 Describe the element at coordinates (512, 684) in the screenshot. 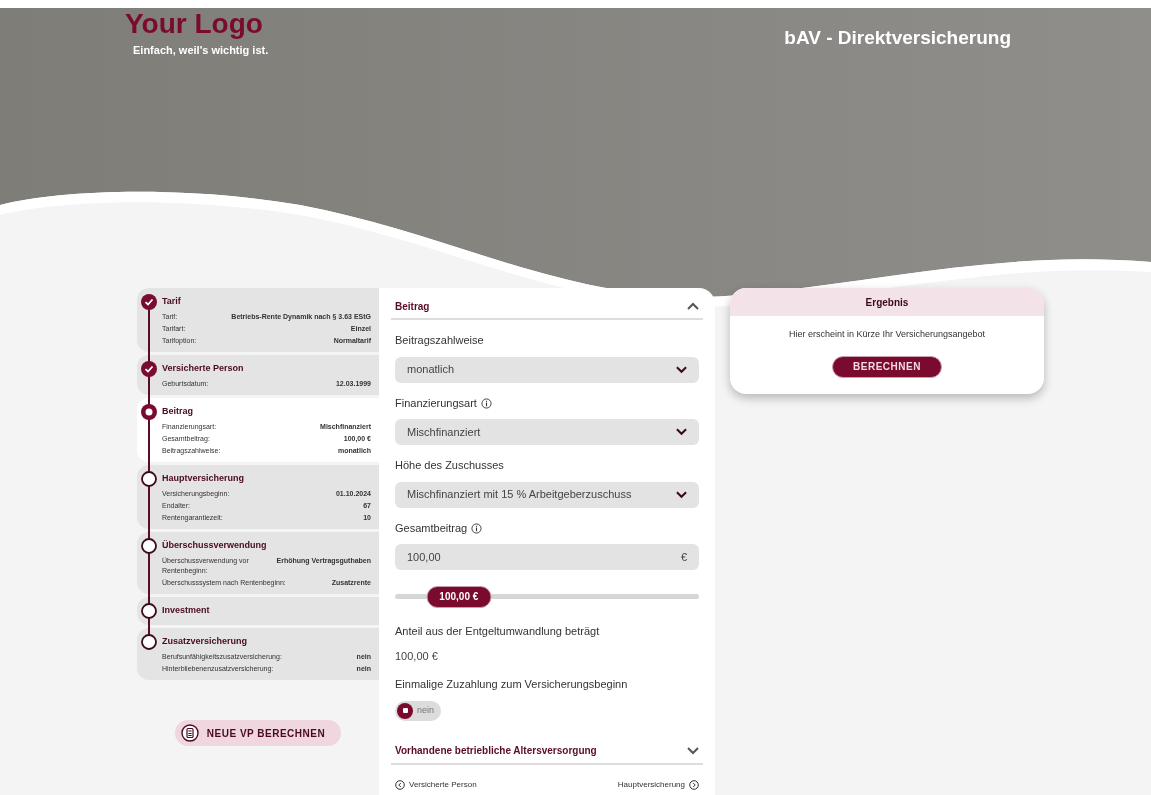

I see `field-label: Einmalige Zuzahlung zum Versicherungsbeginn` at that location.